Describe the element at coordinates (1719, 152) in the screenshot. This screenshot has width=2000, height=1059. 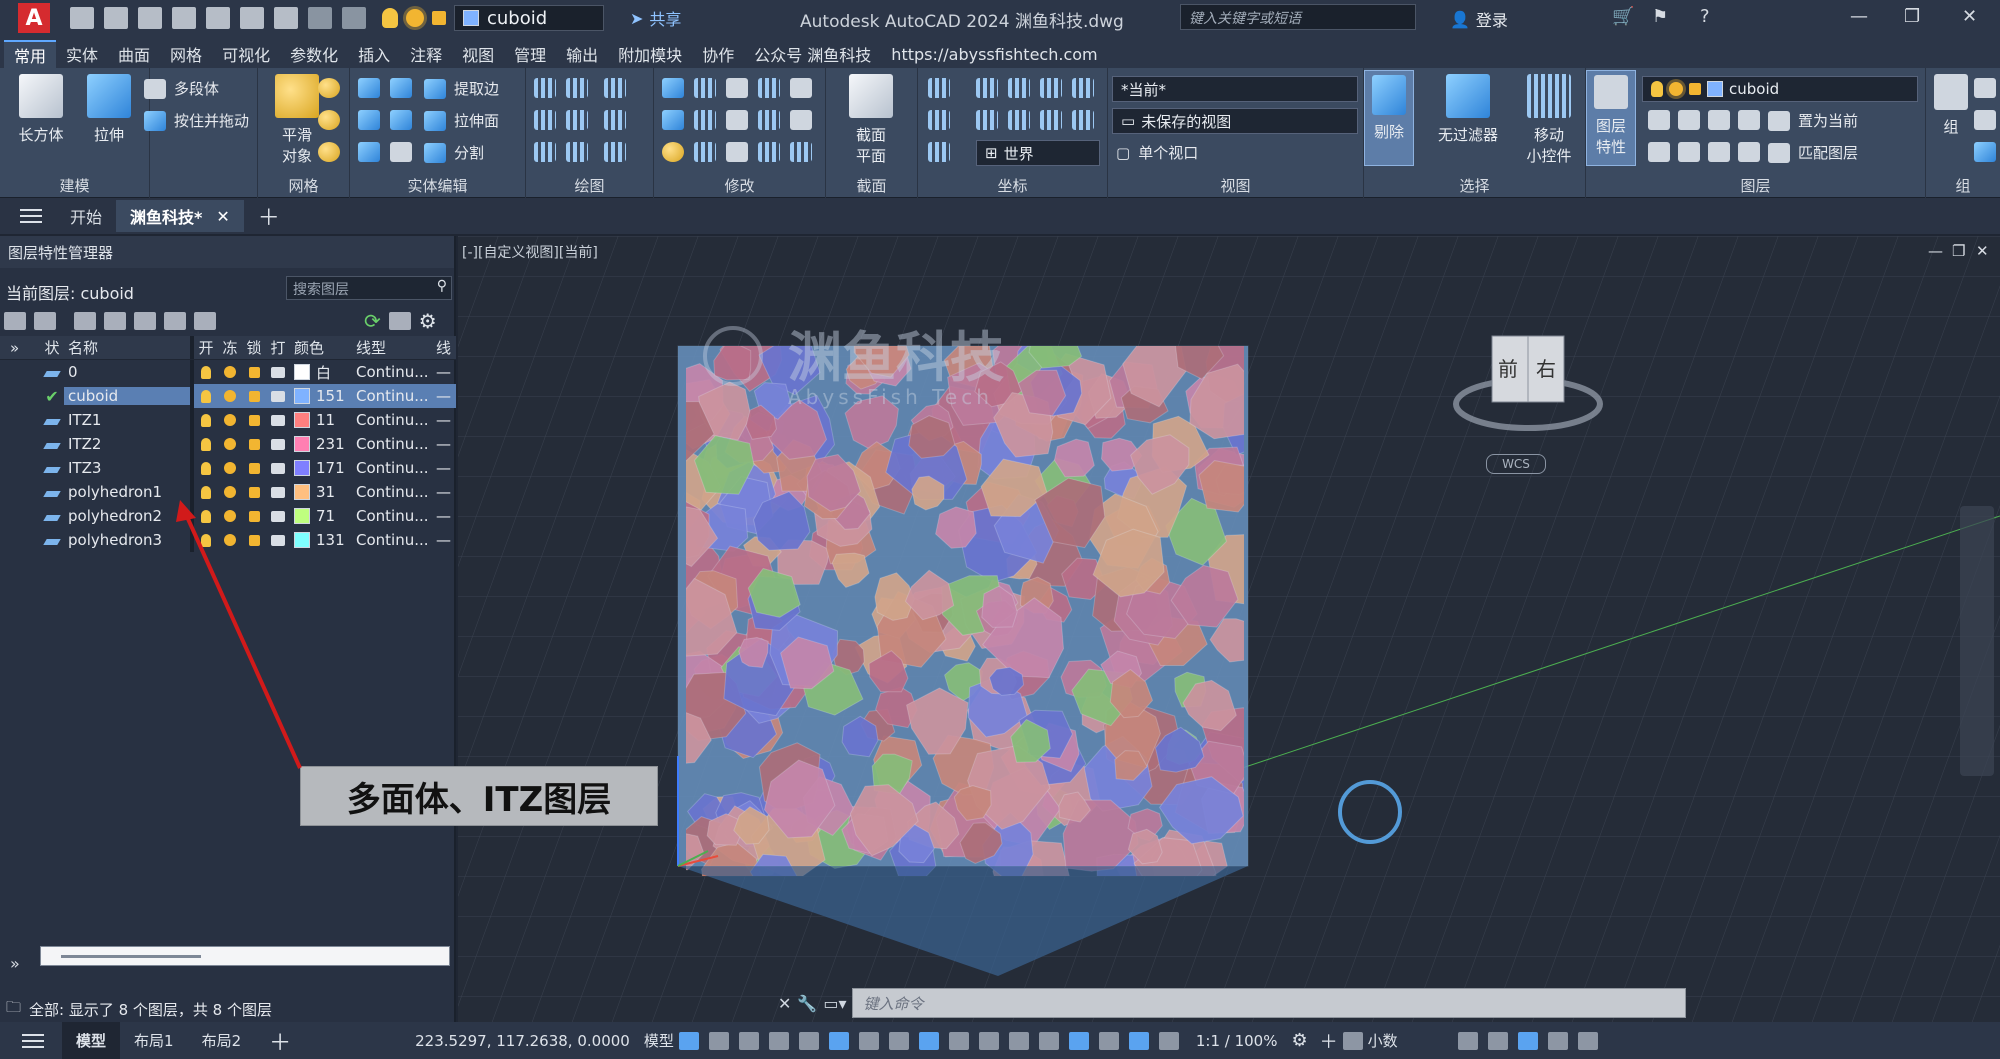
I see `layer-thaw-icon` at that location.